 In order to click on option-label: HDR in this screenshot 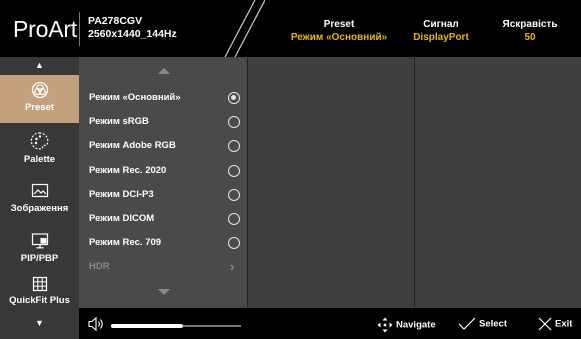, I will do `click(99, 266)`.